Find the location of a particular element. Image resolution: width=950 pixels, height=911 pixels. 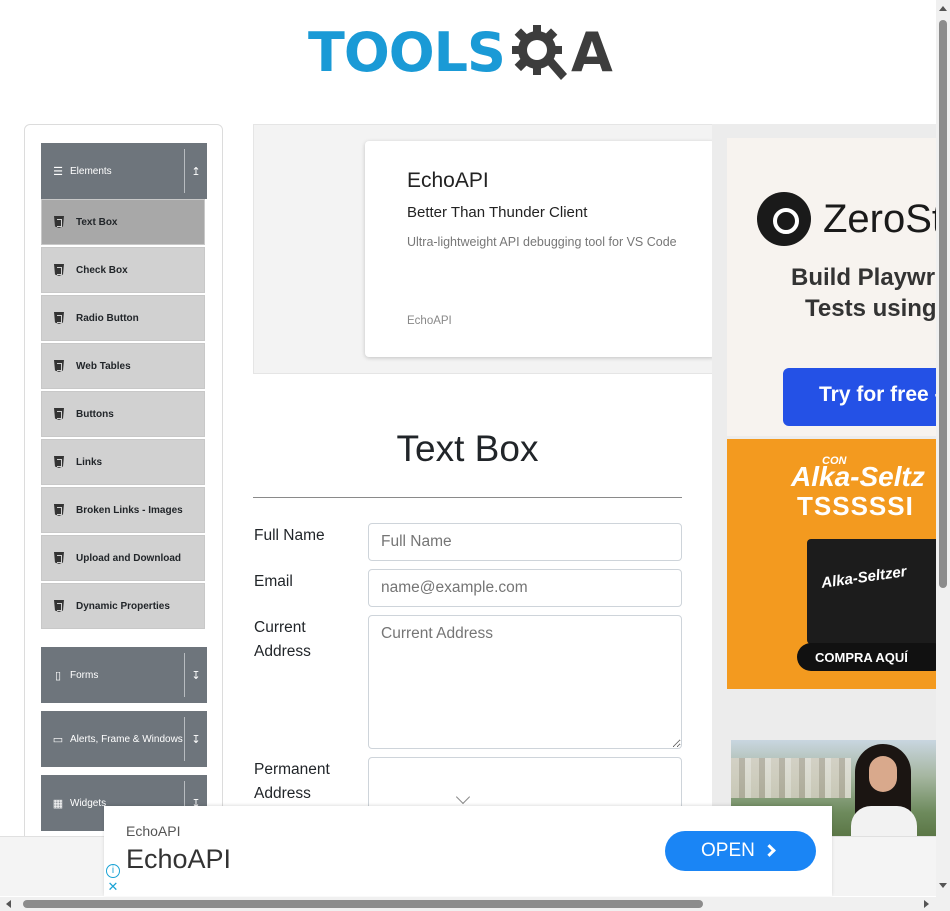

sidebar-item-label: Upload and Download is located at coordinates (128, 558).